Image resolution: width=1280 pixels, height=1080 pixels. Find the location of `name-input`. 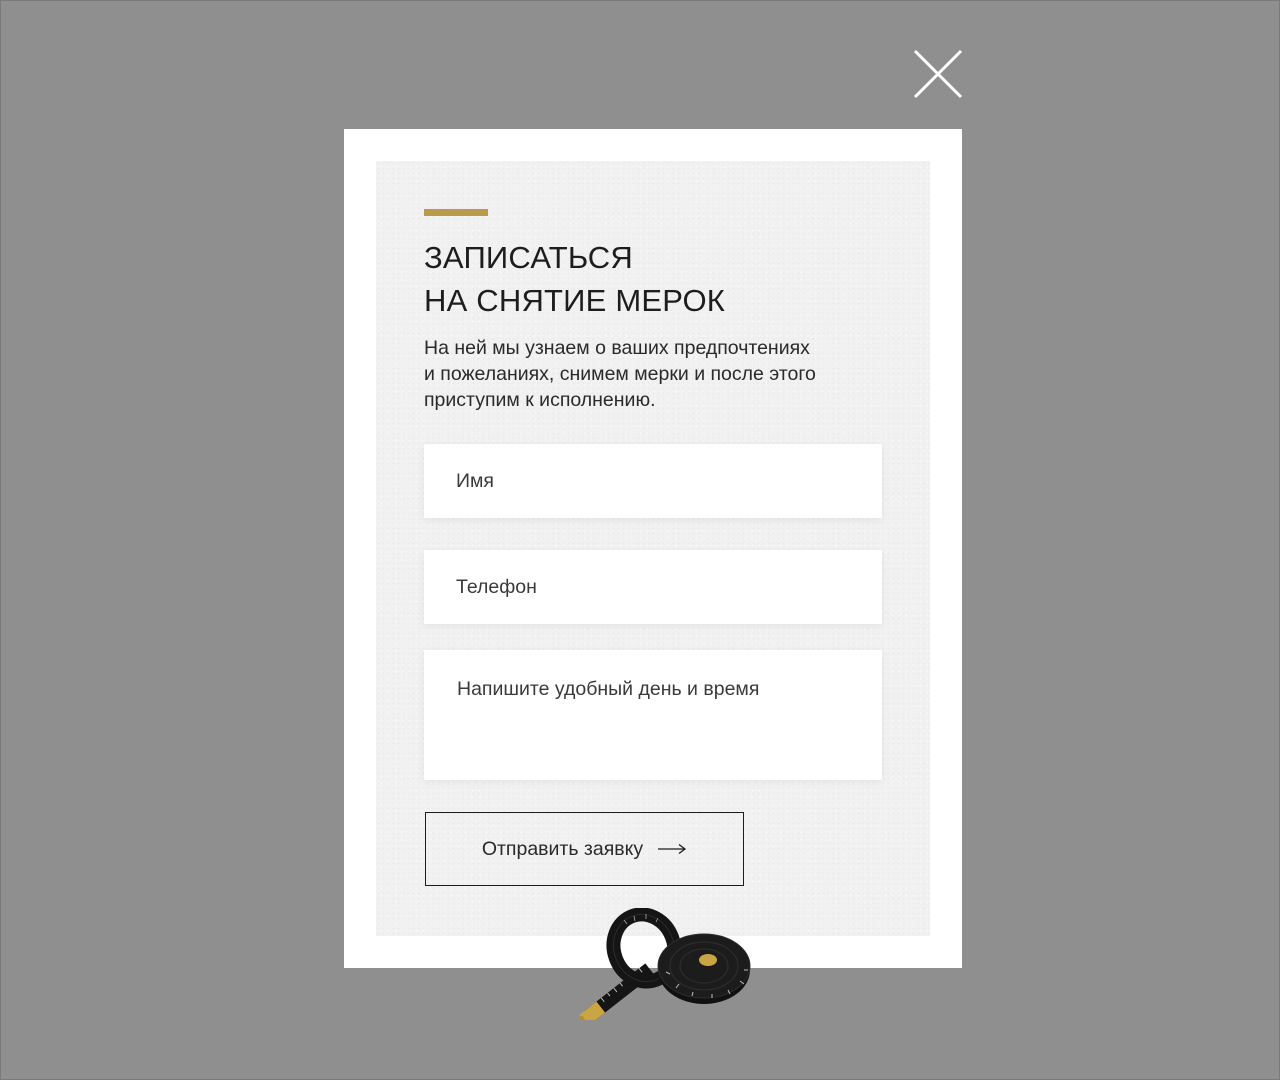

name-input is located at coordinates (653, 481).